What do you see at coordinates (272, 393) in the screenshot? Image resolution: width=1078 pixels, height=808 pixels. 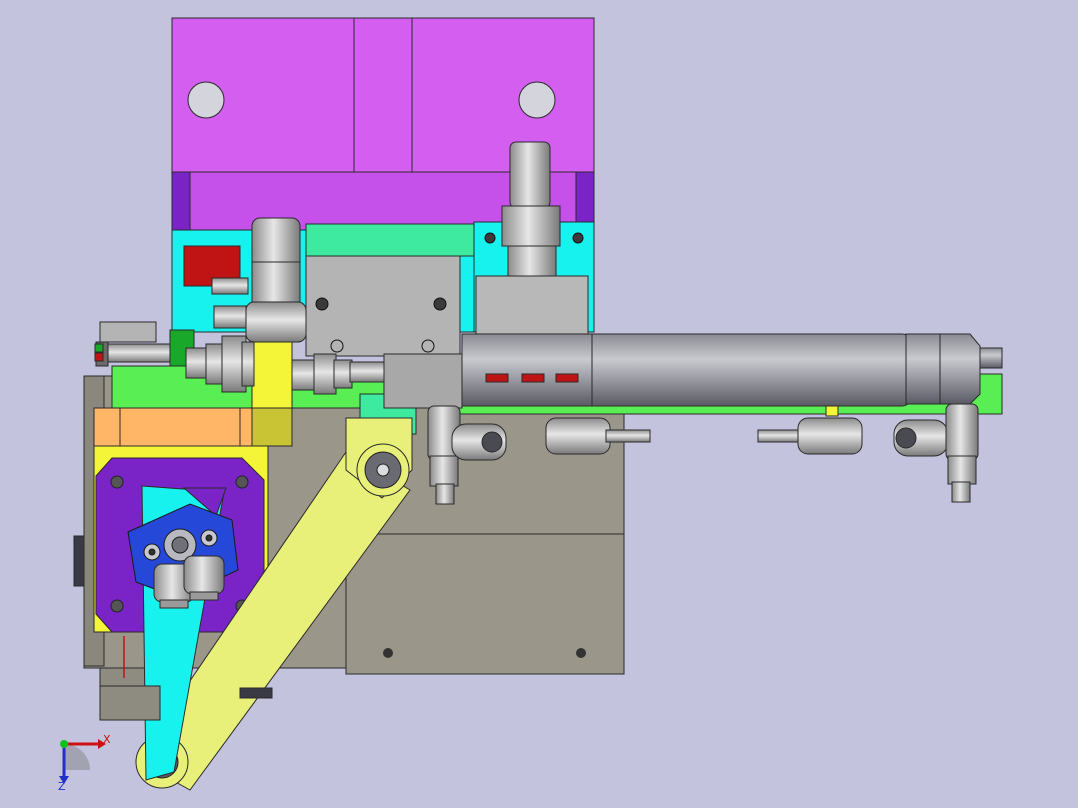 I see `yellow-block` at bounding box center [272, 393].